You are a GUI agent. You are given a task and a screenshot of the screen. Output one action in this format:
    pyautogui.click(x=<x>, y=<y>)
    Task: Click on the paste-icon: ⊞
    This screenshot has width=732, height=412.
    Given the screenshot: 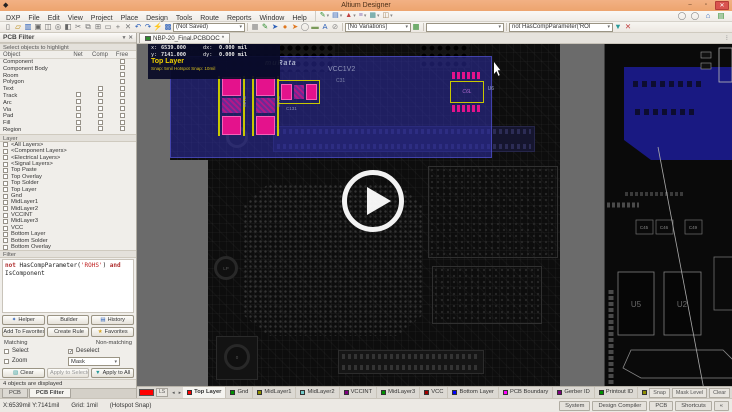 What is the action you would take?
    pyautogui.click(x=98, y=27)
    